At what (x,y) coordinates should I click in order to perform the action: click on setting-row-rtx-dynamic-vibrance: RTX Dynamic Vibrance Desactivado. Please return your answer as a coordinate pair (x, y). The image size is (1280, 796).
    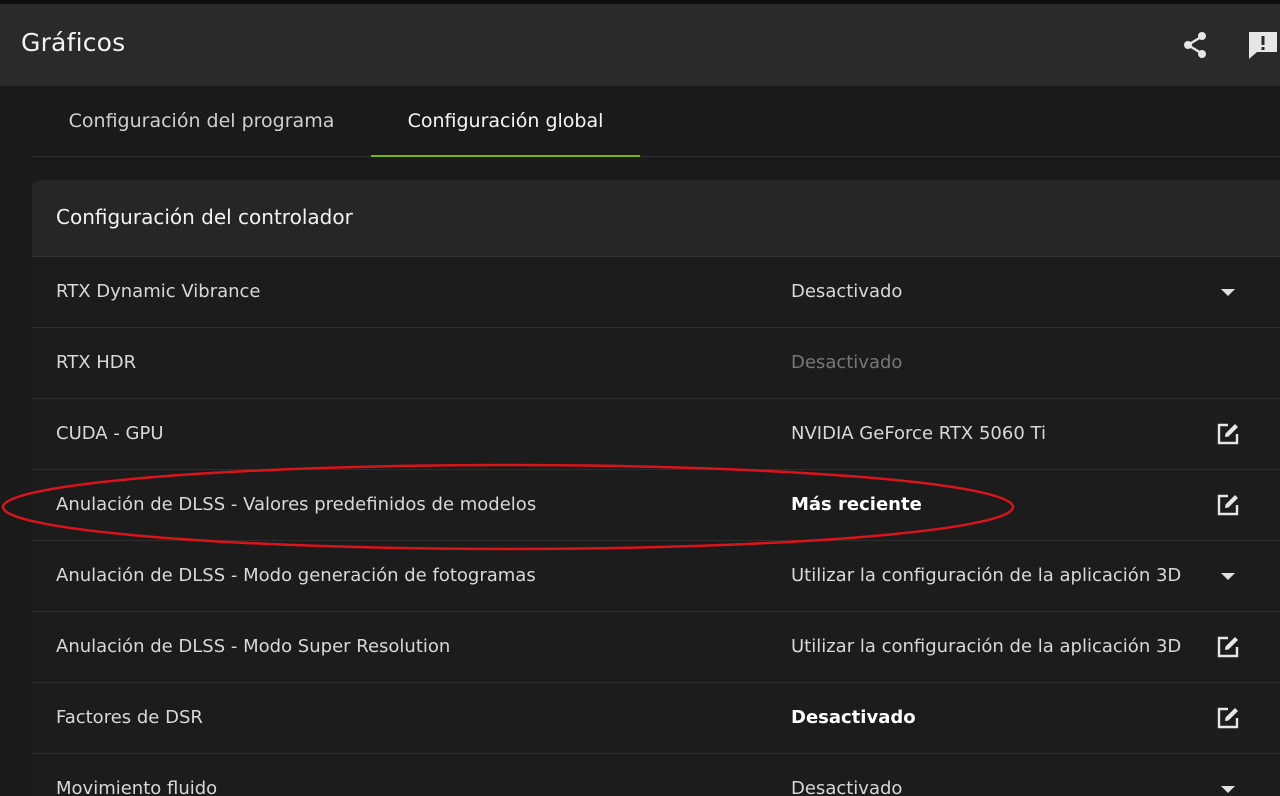
    Looking at the image, I should click on (656, 292).